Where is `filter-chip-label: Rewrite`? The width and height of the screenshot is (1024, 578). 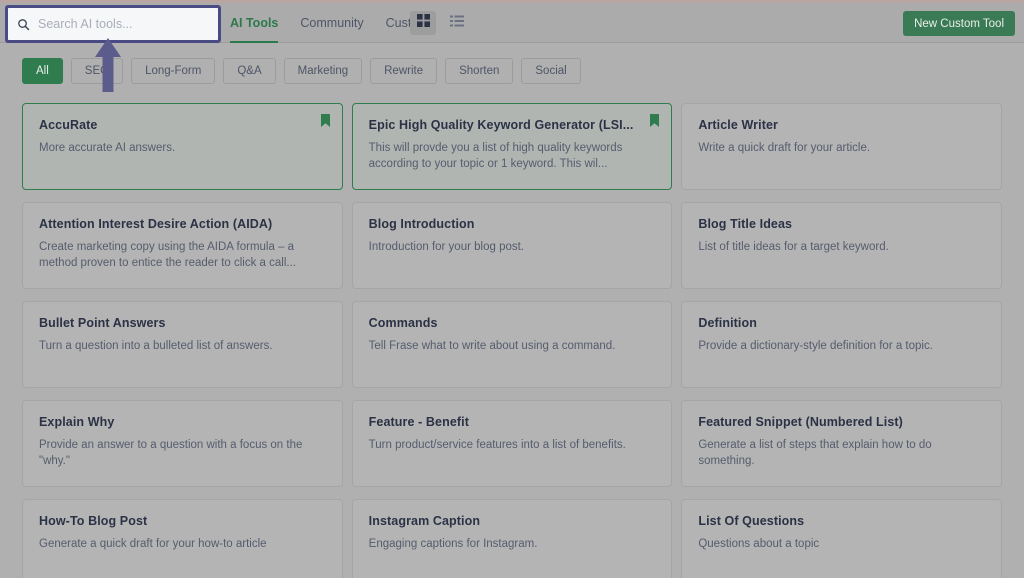
filter-chip-label: Rewrite is located at coordinates (404, 71).